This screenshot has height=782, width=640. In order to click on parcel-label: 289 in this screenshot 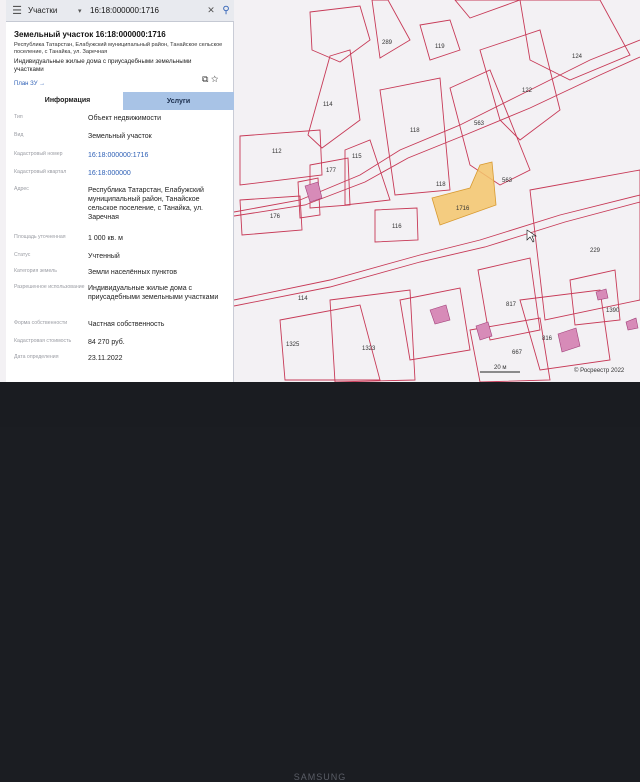, I will do `click(387, 43)`.